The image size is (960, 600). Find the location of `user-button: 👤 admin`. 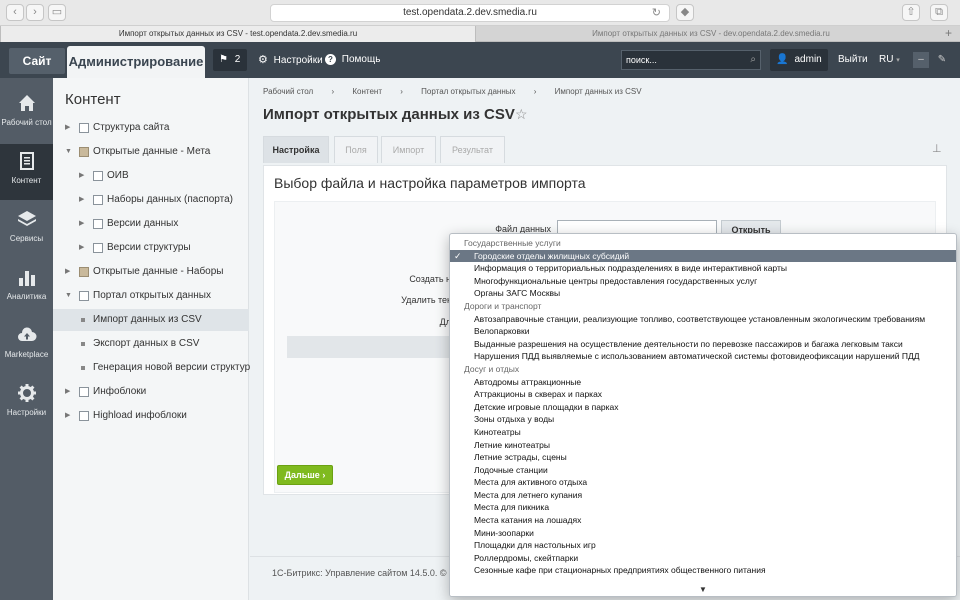

user-button: 👤 admin is located at coordinates (799, 60).